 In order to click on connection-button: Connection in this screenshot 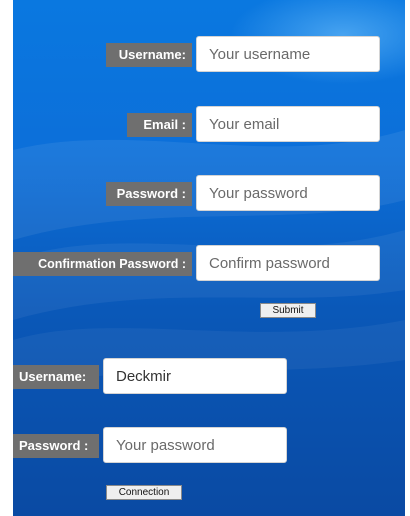, I will do `click(144, 492)`.